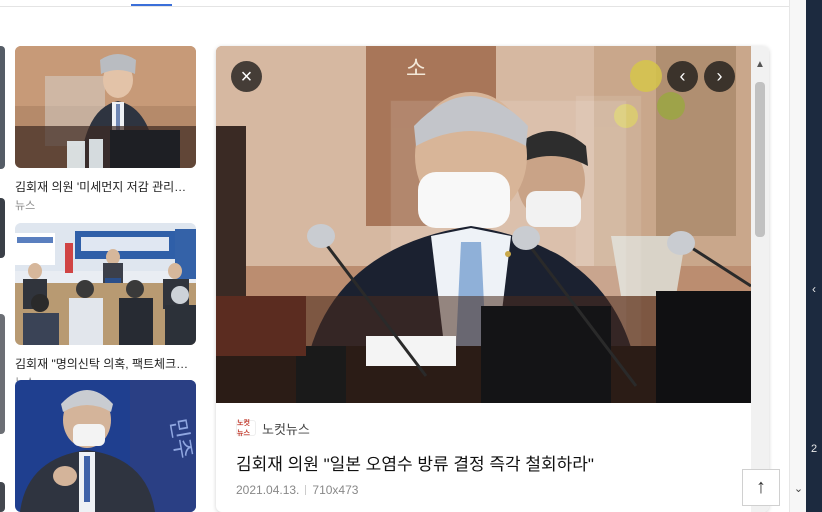 Image resolution: width=822 pixels, height=512 pixels. I want to click on image-result-card: 김회재 의원 '미세먼지 저감 관리… 뉴스, so click(105, 129).